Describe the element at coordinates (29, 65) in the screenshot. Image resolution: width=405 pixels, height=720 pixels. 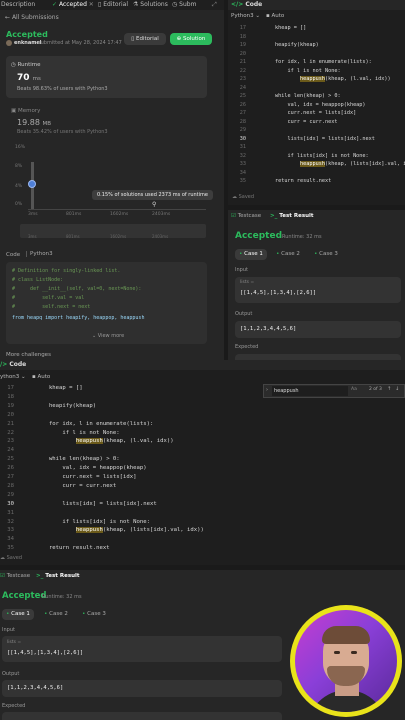
I see `runtime-label-text: Runtime` at that location.